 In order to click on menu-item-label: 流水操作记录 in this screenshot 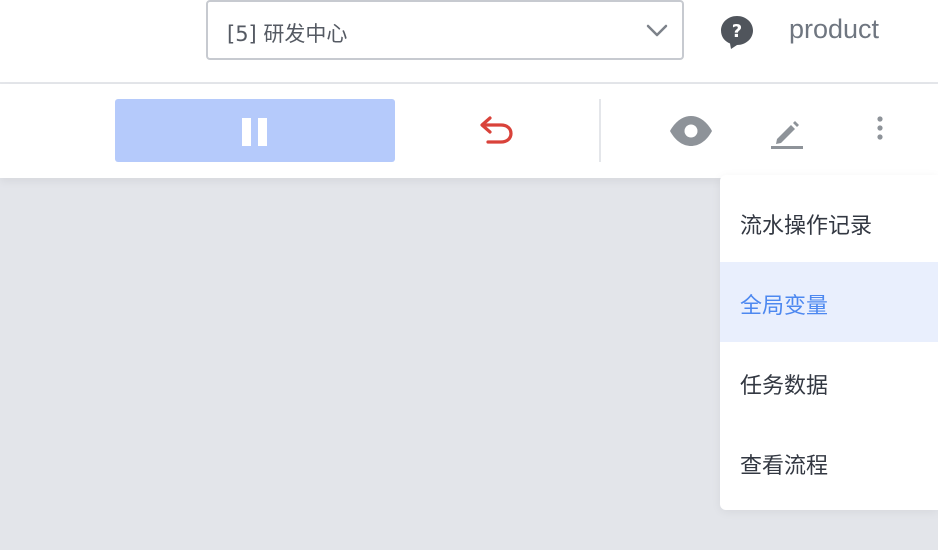, I will do `click(806, 226)`.